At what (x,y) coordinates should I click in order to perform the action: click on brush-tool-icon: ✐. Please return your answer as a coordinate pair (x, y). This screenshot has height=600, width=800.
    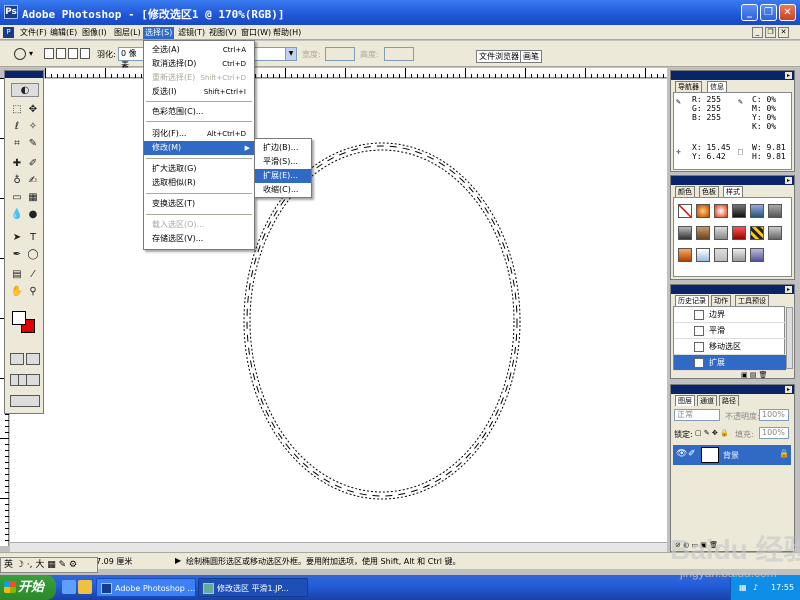
    Looking at the image, I should click on (33, 164).